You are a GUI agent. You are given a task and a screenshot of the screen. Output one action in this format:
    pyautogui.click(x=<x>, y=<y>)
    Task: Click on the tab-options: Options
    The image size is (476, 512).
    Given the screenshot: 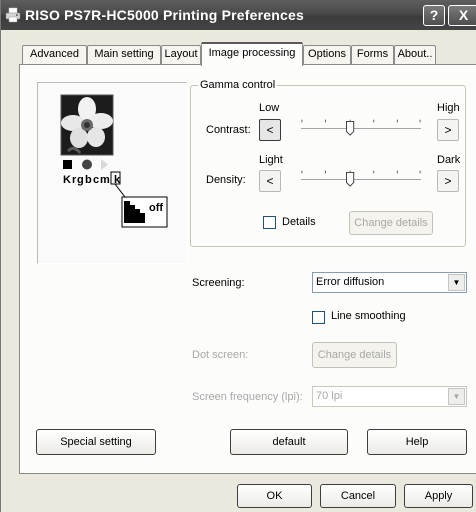 What is the action you would take?
    pyautogui.click(x=327, y=55)
    